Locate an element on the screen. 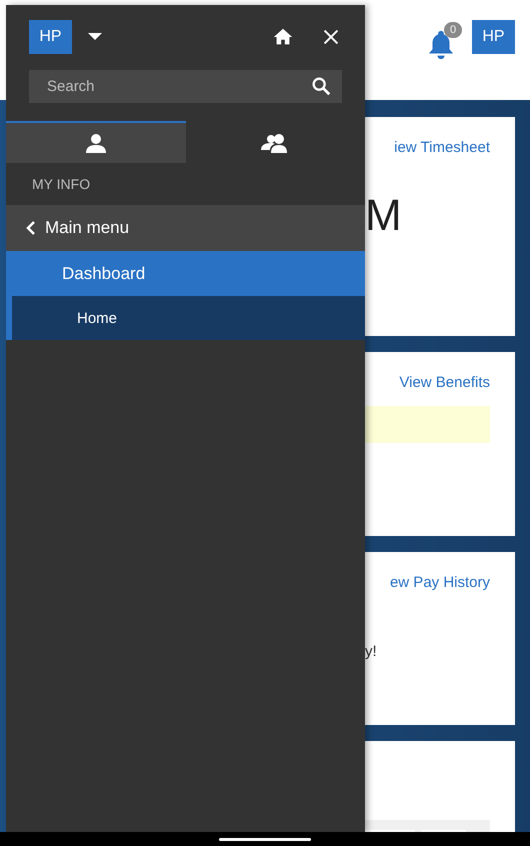 The height and width of the screenshot is (846, 530). person-icon is located at coordinates (96, 143).